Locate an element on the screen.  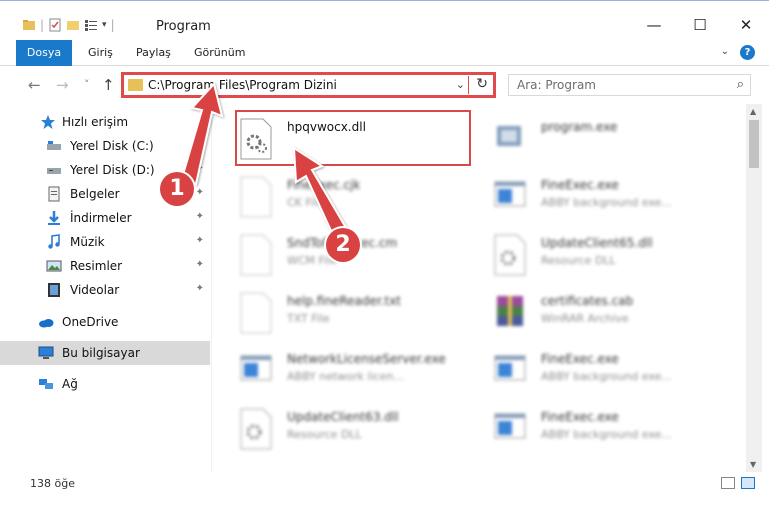
file-name: NetworkLicenseServer.exe is located at coordinates (366, 359).